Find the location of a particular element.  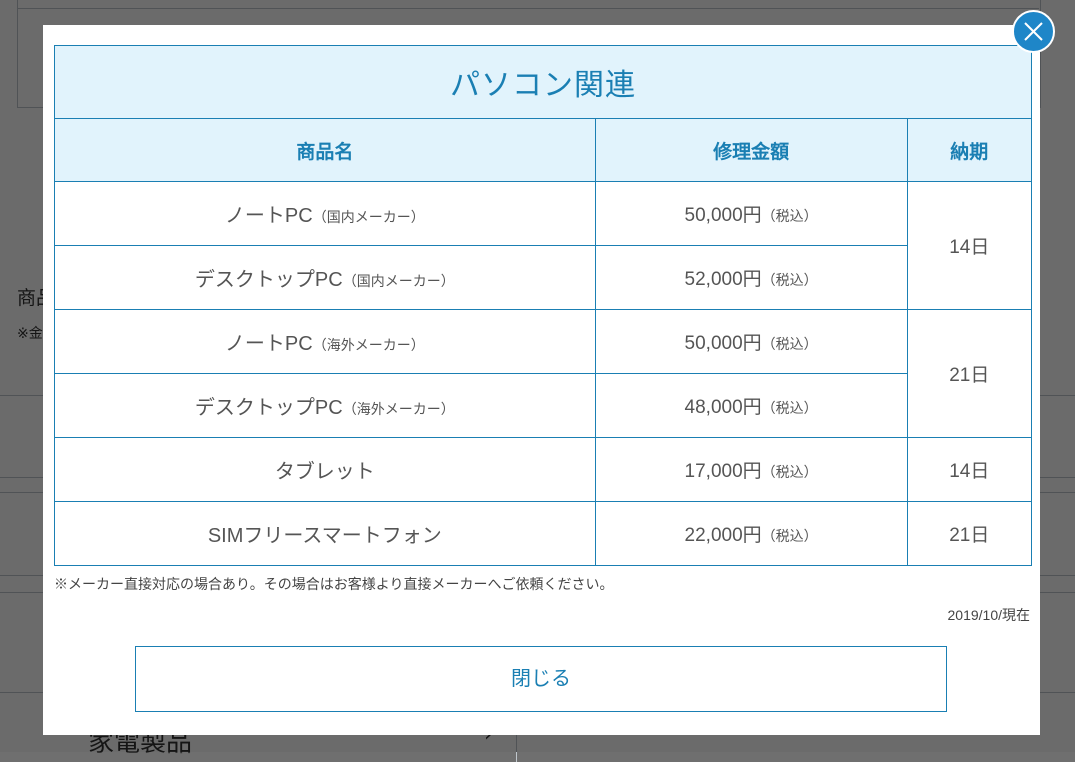

product-name: SIMフリースマートフォン is located at coordinates (324, 536).